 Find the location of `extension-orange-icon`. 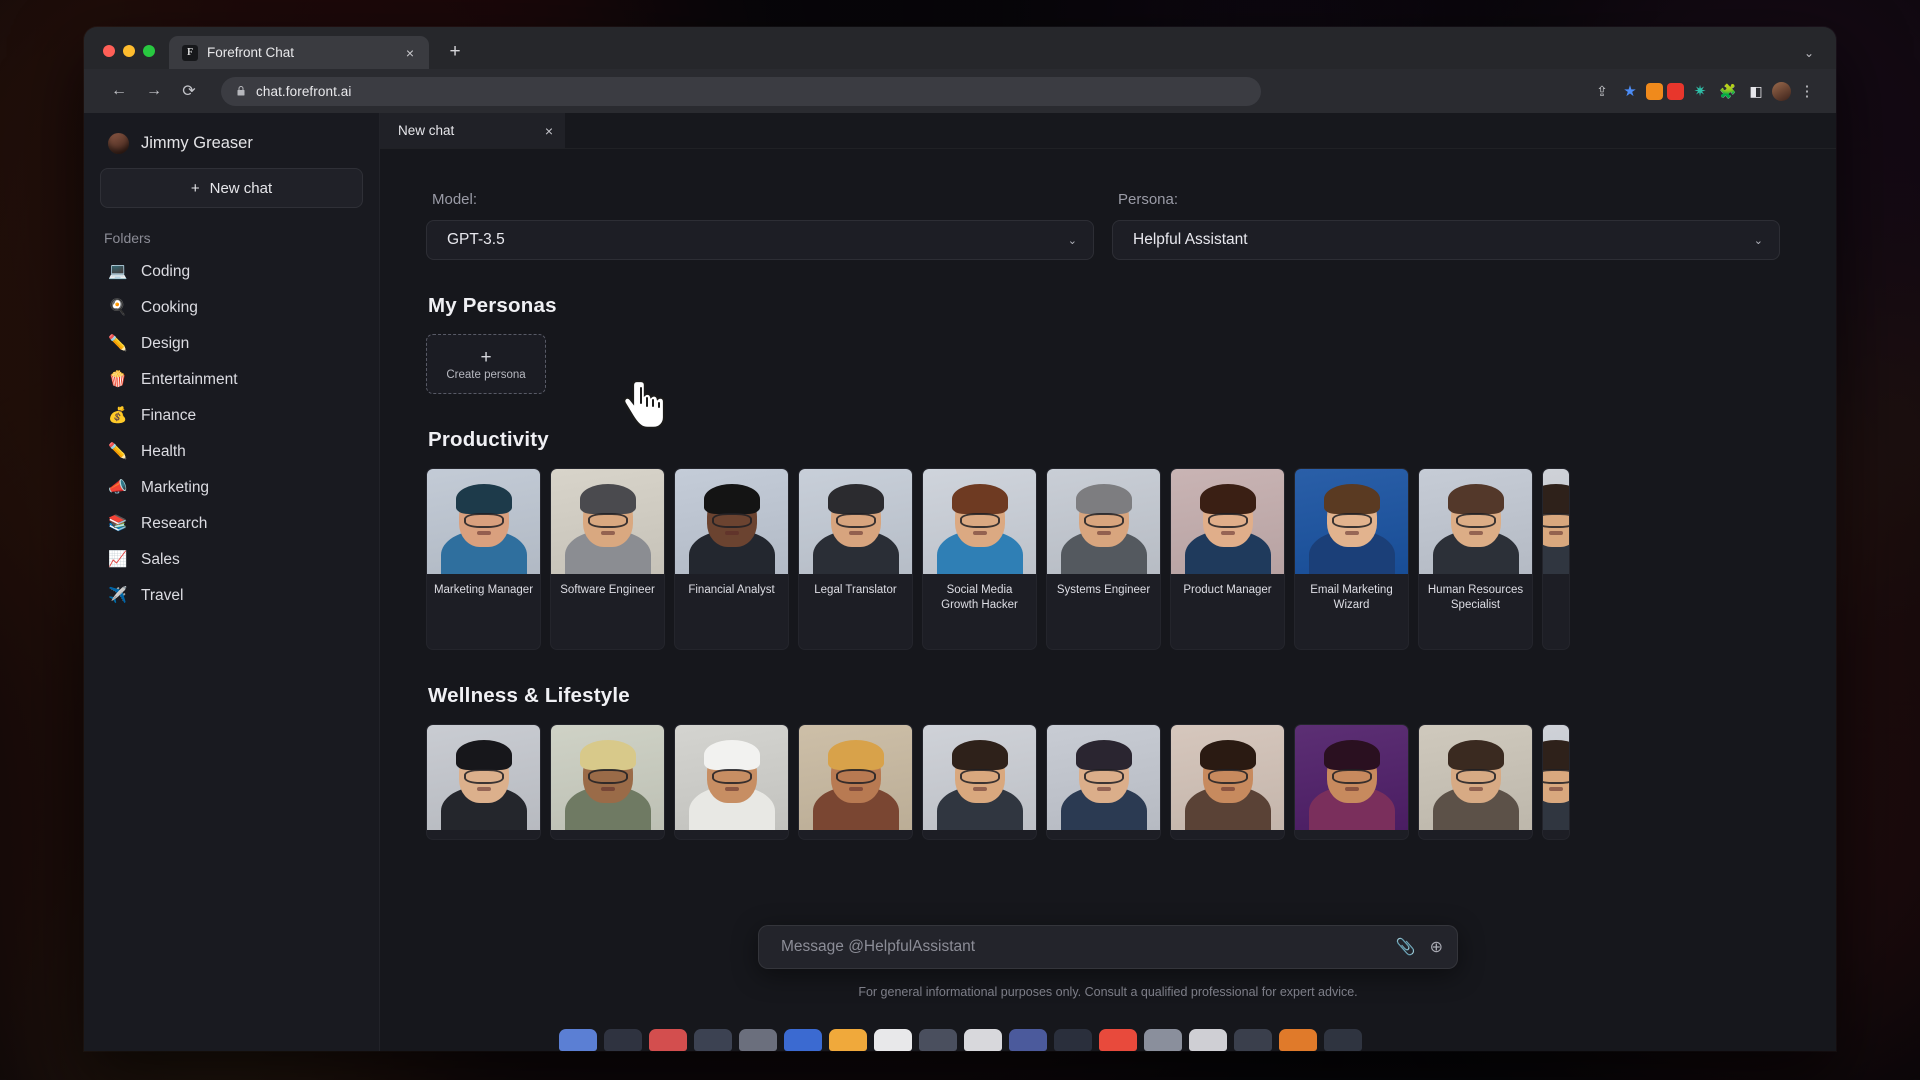

extension-orange-icon is located at coordinates (1654, 91).